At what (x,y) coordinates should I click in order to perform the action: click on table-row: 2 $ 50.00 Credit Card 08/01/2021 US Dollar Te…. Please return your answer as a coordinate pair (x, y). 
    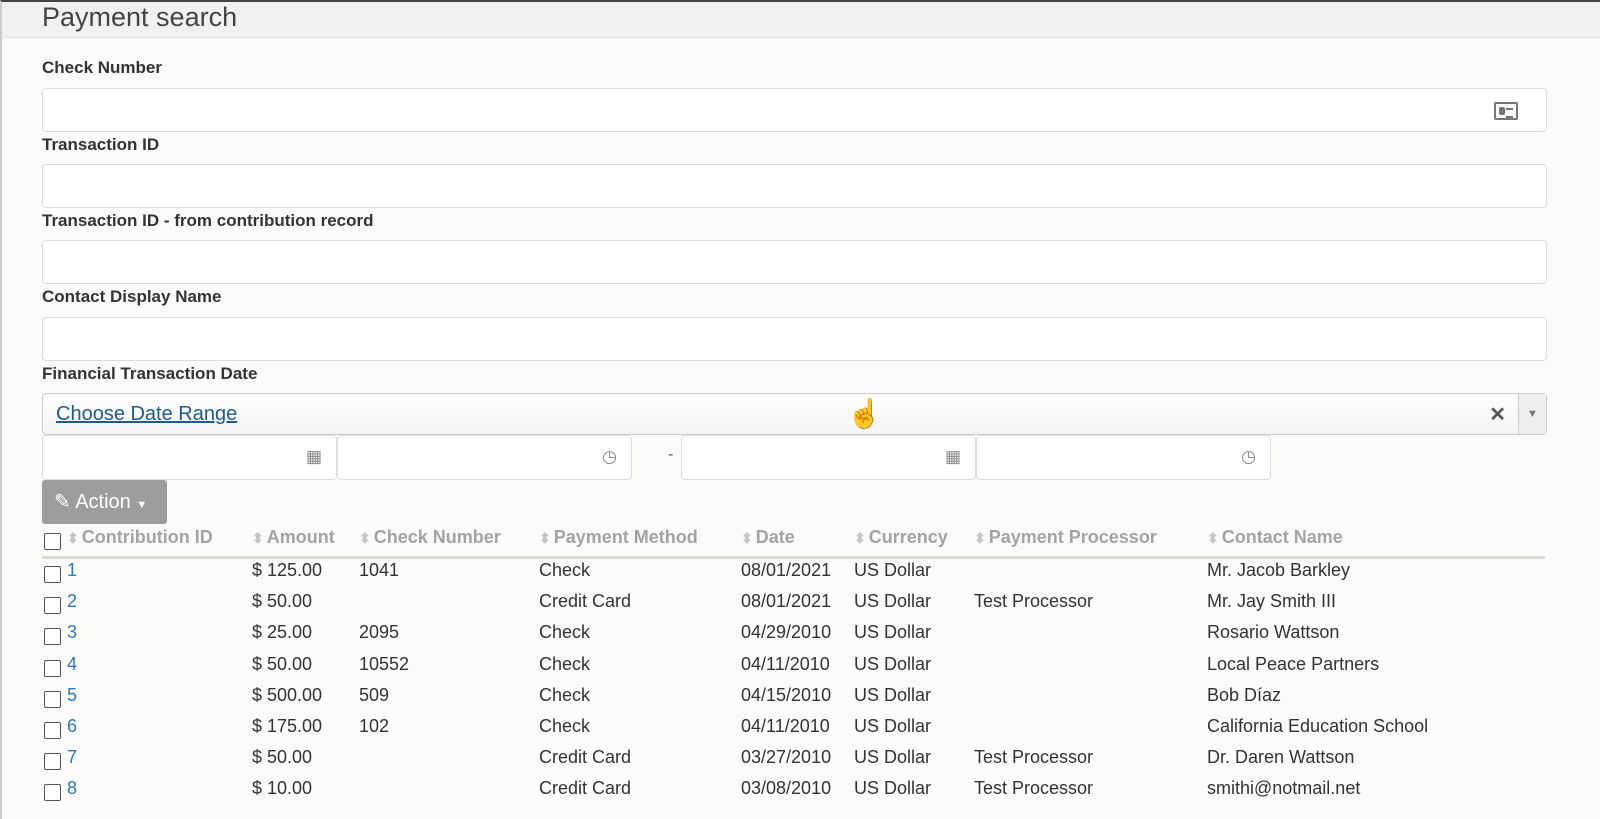
    Looking at the image, I should click on (793, 606).